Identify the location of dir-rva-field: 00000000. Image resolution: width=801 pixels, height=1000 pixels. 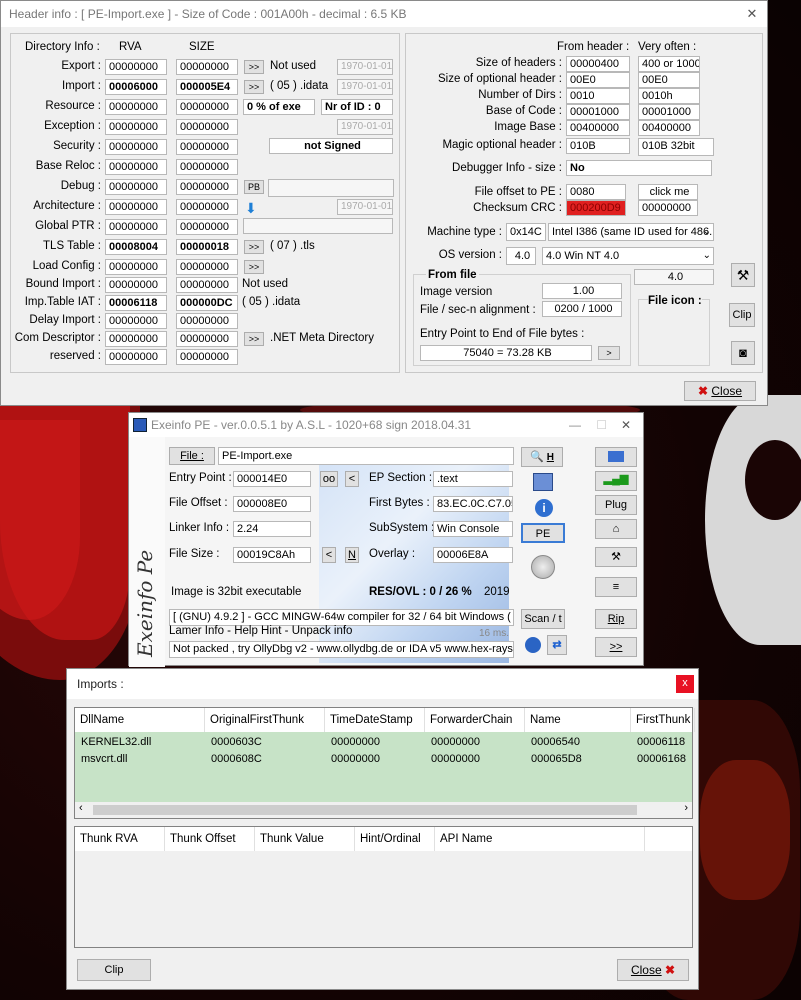
(136, 147).